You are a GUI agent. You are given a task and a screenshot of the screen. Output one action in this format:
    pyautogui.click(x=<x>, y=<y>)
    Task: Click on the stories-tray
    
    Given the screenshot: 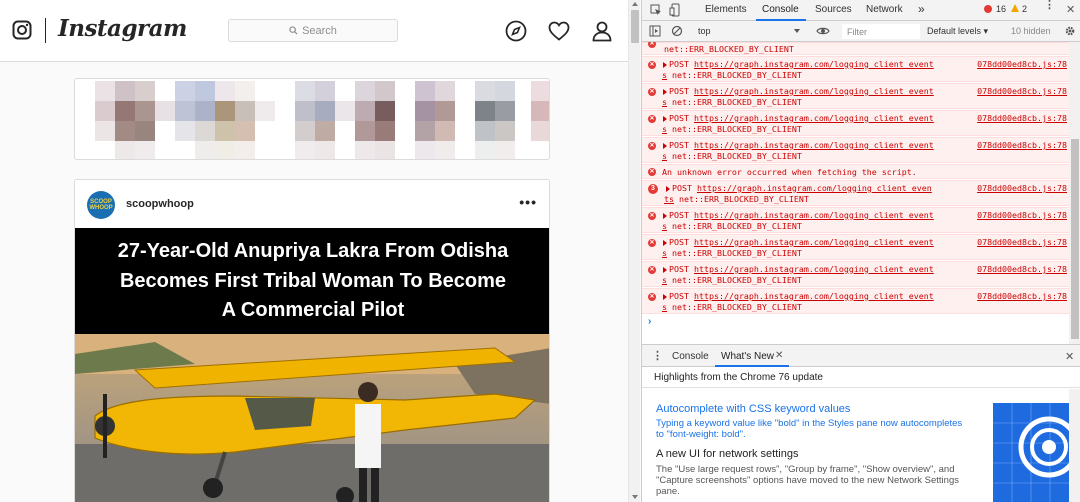 What is the action you would take?
    pyautogui.click(x=312, y=119)
    